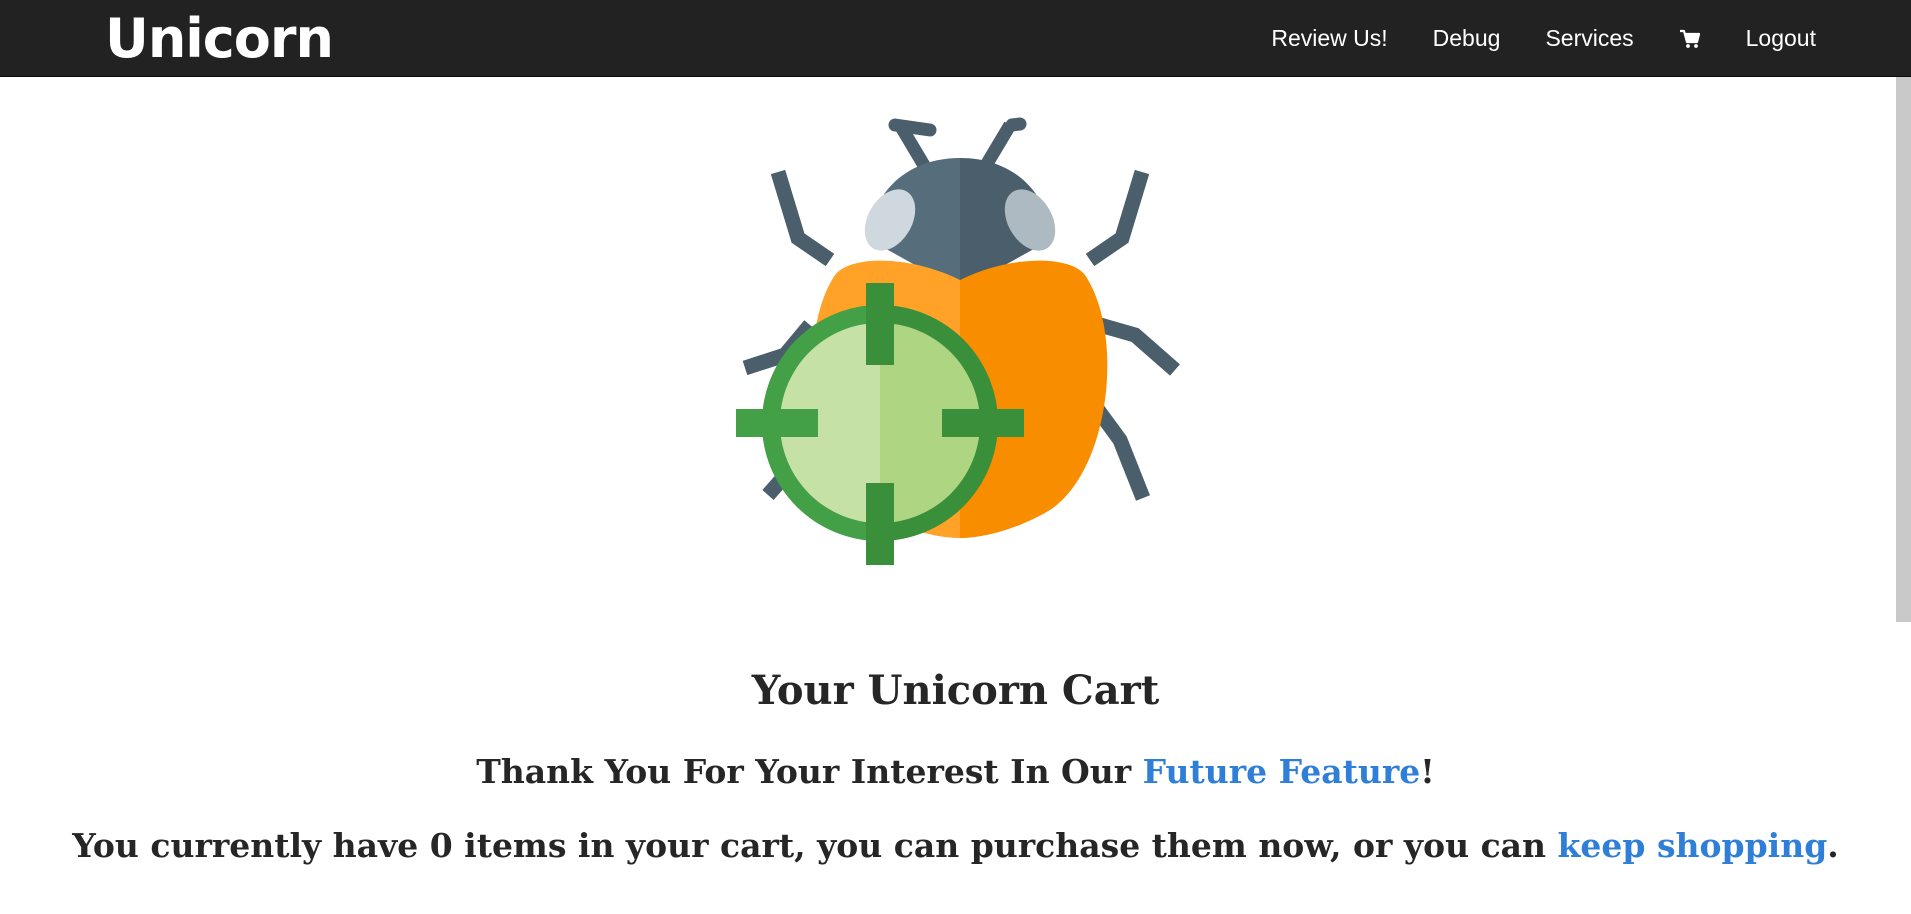  What do you see at coordinates (1690, 39) in the screenshot?
I see `shopping-cart-icon` at bounding box center [1690, 39].